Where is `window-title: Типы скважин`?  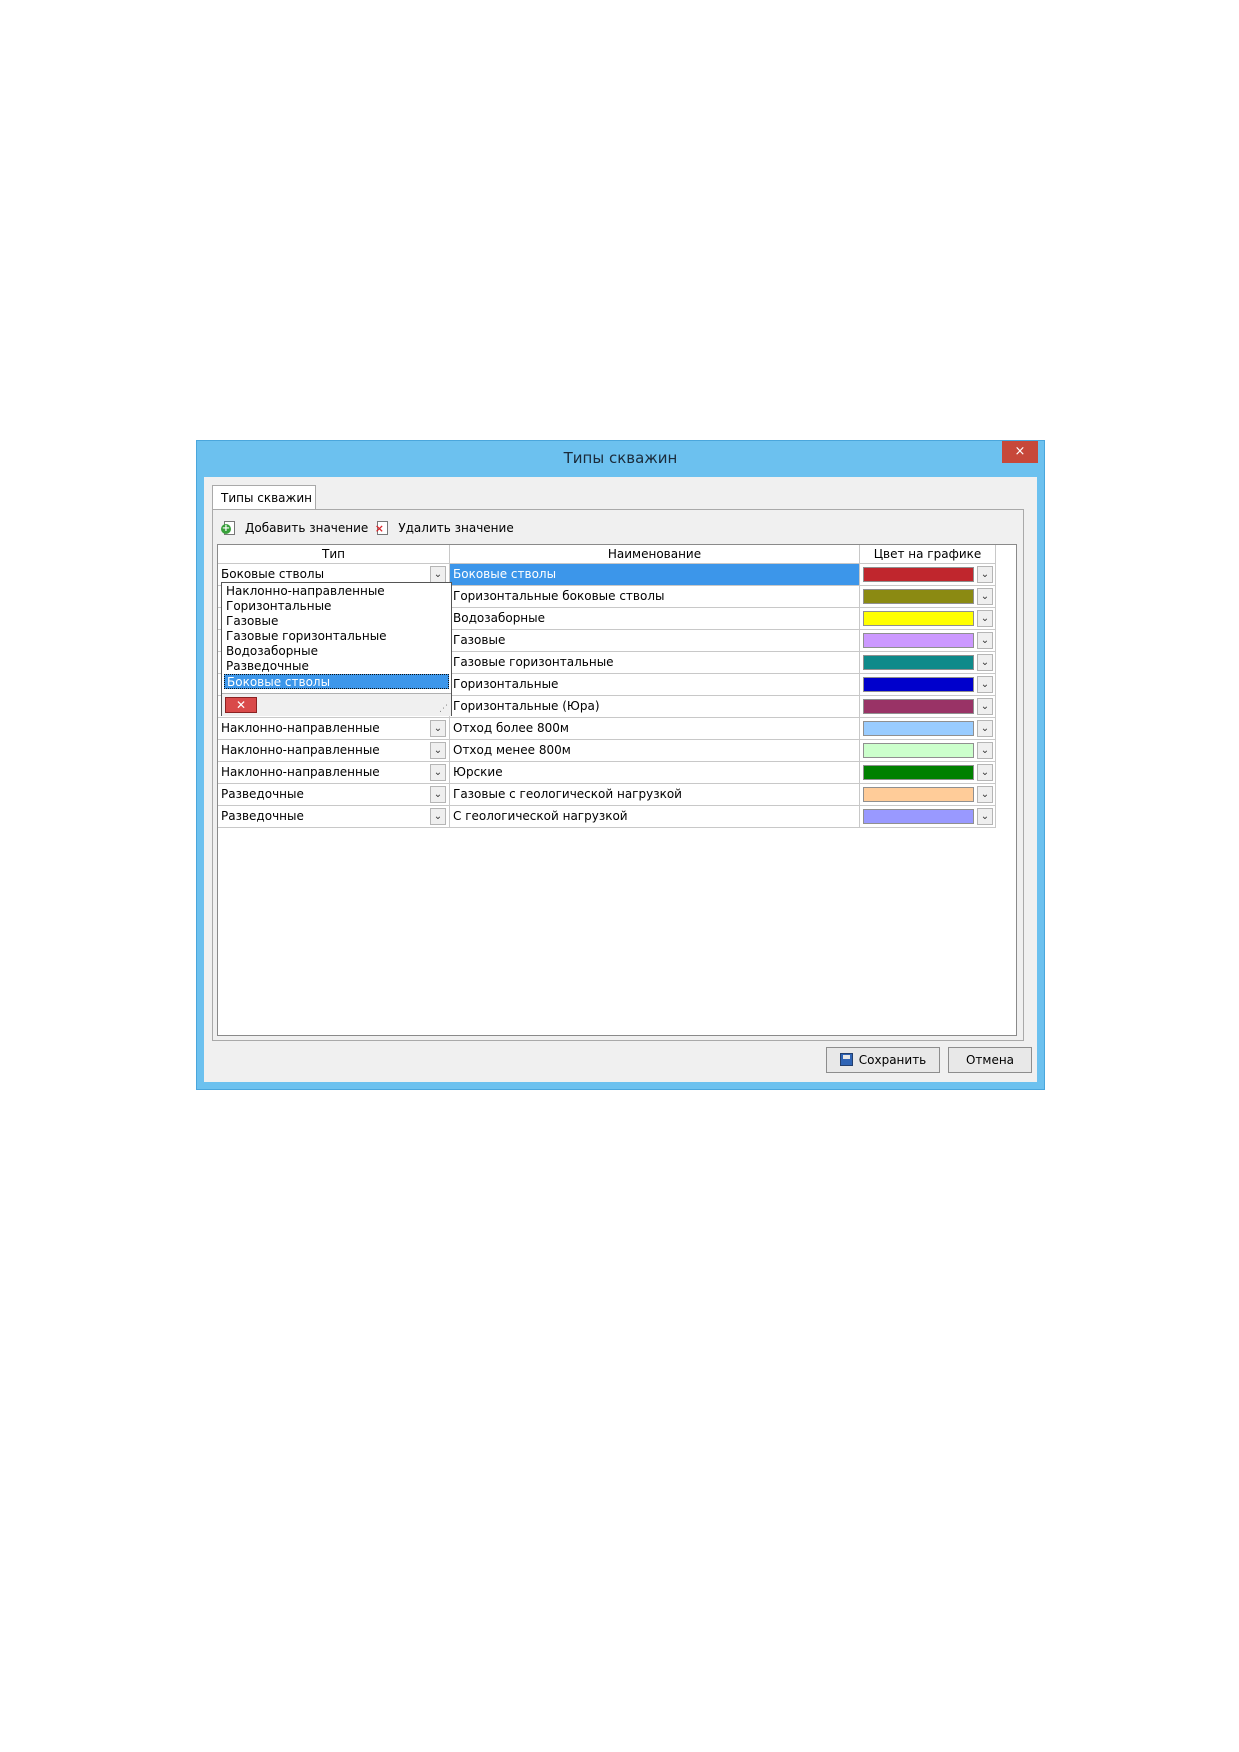 window-title: Типы скважин is located at coordinates (620, 458).